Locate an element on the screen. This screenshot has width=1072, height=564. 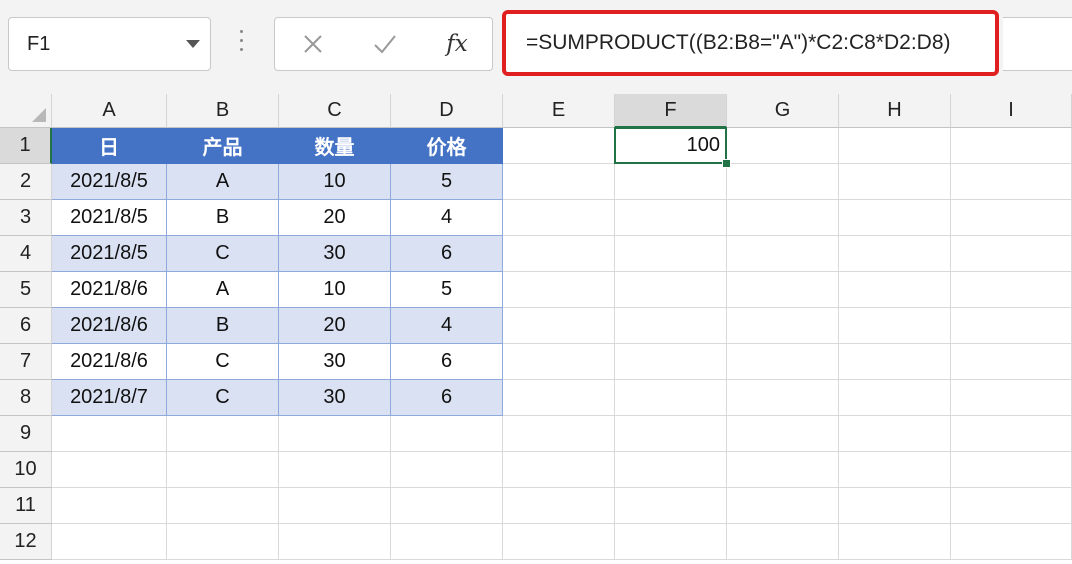
name-box: F1 is located at coordinates (109, 44).